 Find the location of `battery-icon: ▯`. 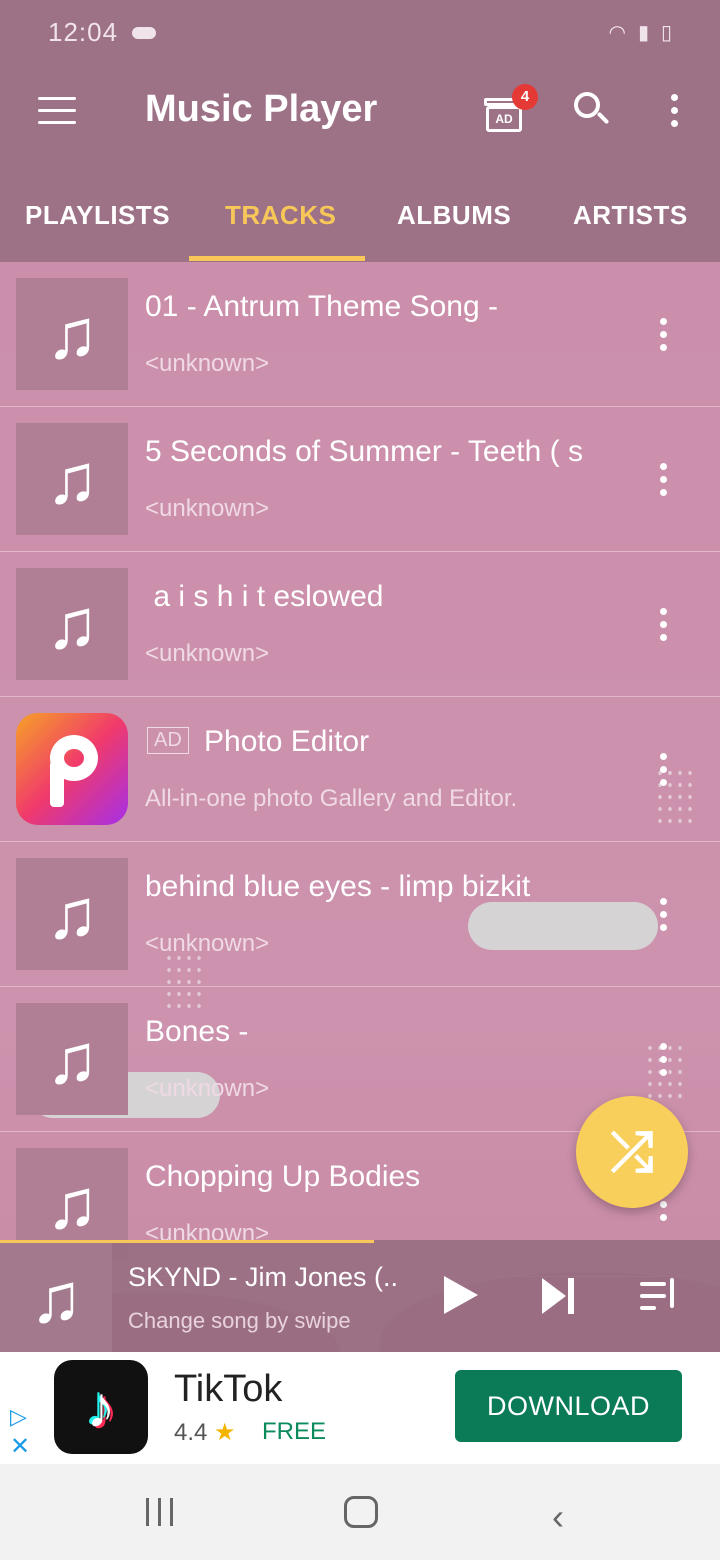

battery-icon: ▯ is located at coordinates (666, 32).